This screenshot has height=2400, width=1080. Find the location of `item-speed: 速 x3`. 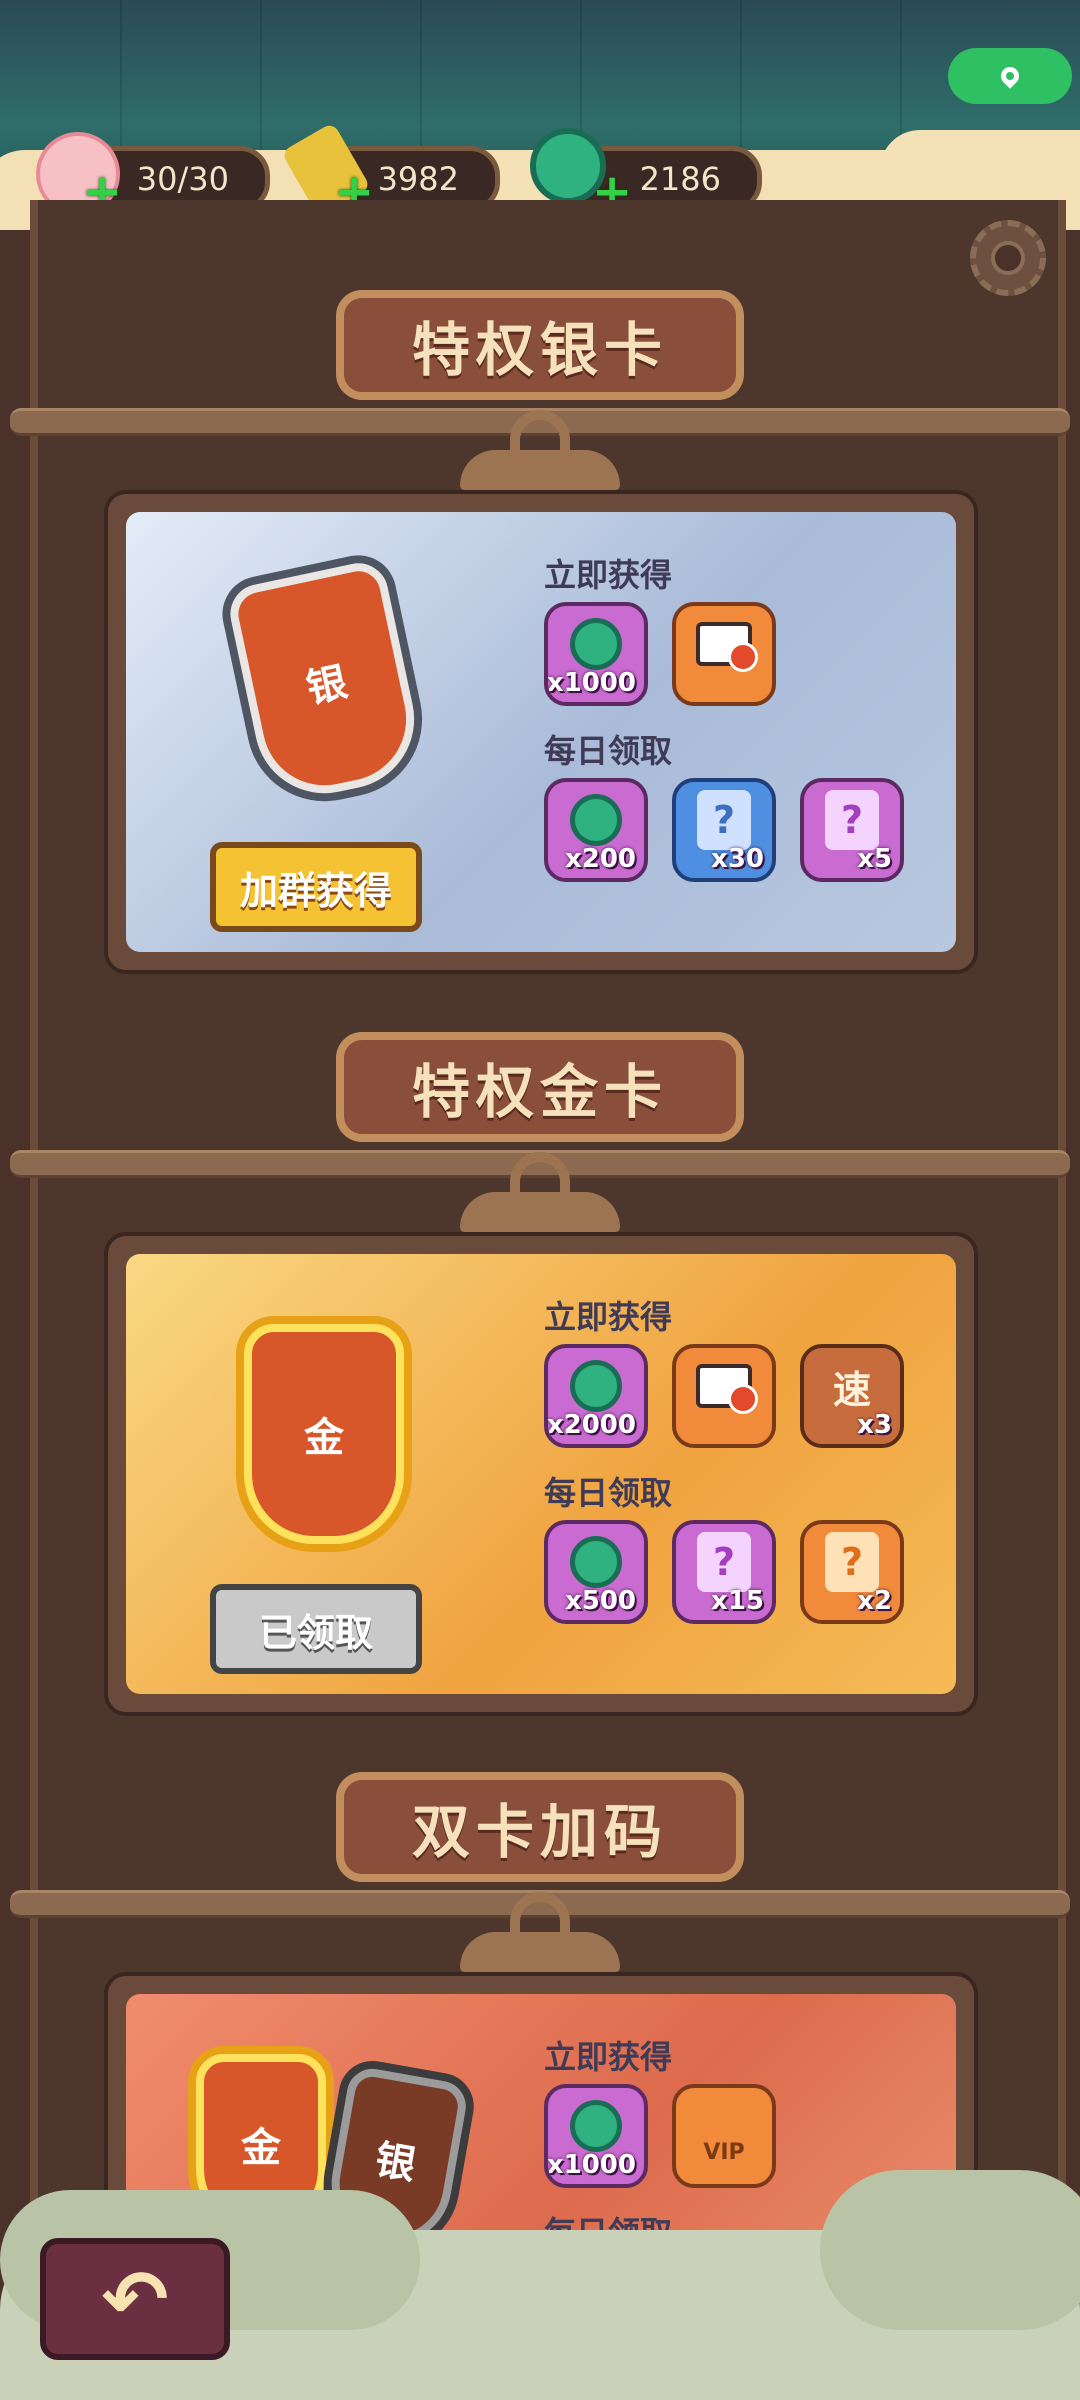

item-speed: 速 x3 is located at coordinates (852, 1396).